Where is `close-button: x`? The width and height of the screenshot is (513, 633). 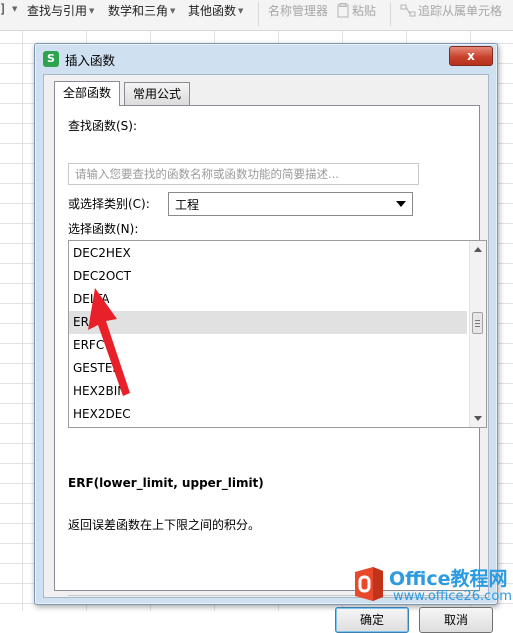 close-button: x is located at coordinates (471, 56).